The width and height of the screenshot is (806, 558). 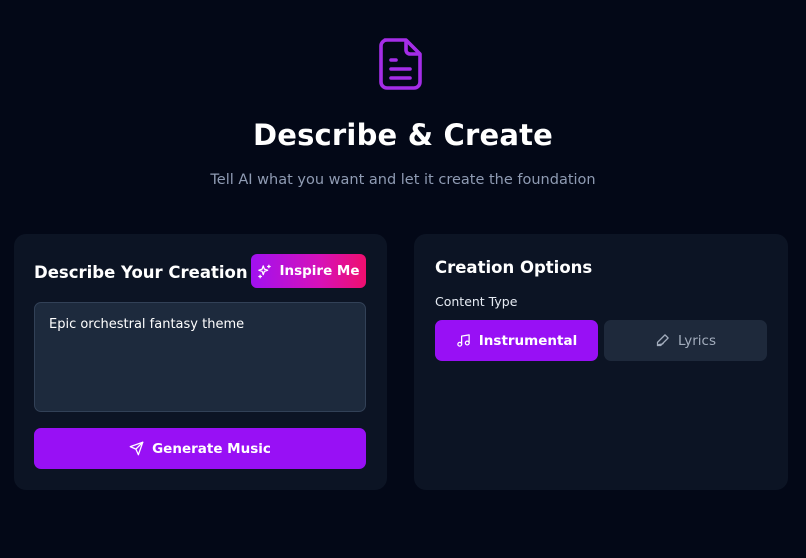 I want to click on content-type-lyrics-button: Lyrics, so click(x=685, y=340).